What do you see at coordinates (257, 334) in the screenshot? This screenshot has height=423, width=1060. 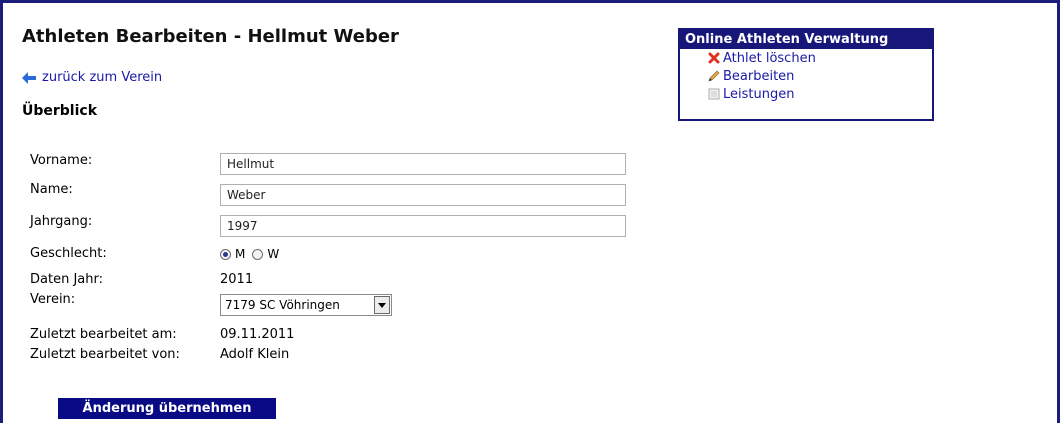 I see `zuletzt-am-value: 09.11.2011` at bounding box center [257, 334].